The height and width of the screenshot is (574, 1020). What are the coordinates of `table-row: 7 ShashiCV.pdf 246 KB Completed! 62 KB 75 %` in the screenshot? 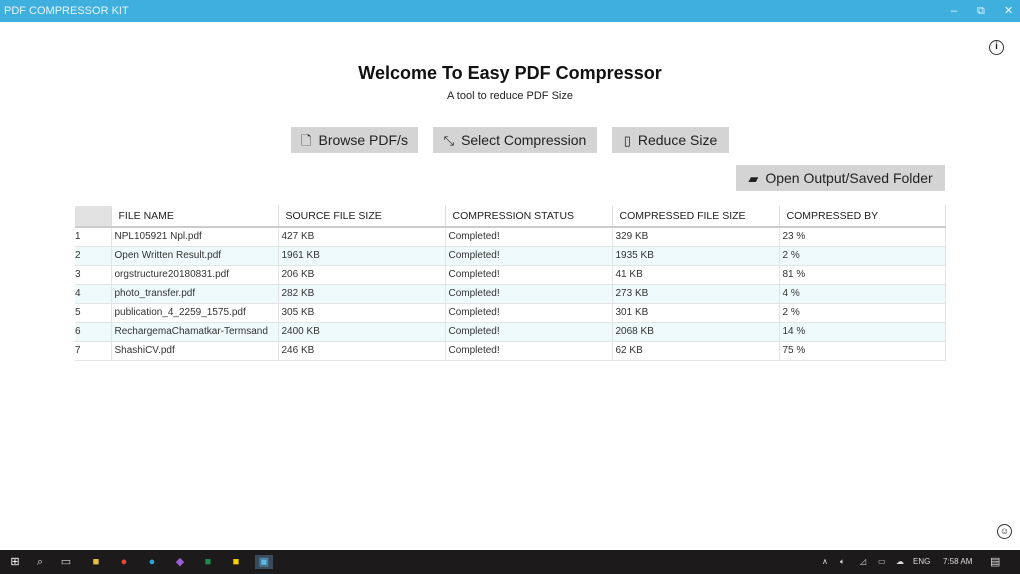 It's located at (510, 351).